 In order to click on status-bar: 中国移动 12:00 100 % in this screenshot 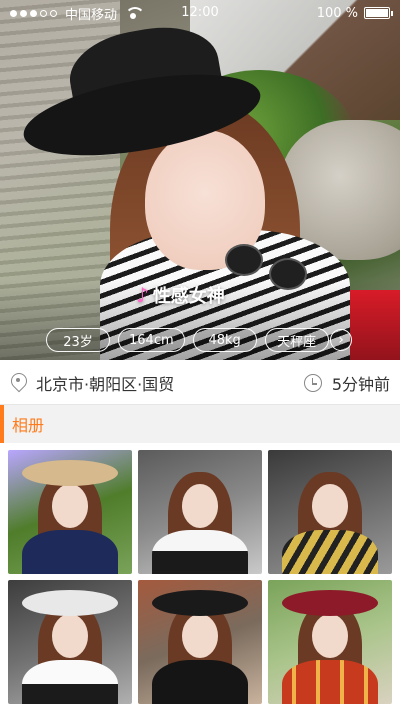, I will do `click(200, 13)`.